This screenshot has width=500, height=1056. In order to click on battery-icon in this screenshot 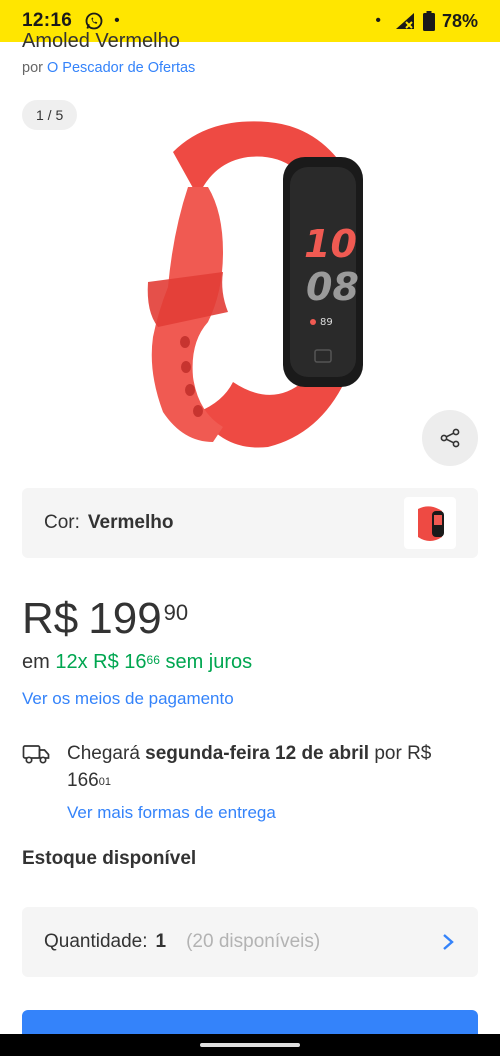, I will do `click(428, 21)`.